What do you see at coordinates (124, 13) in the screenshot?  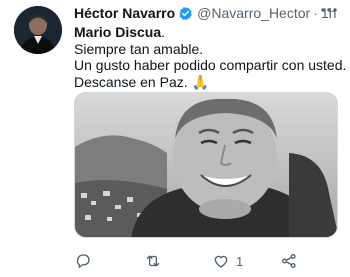 I see `author-name: Héctor Navarro` at bounding box center [124, 13].